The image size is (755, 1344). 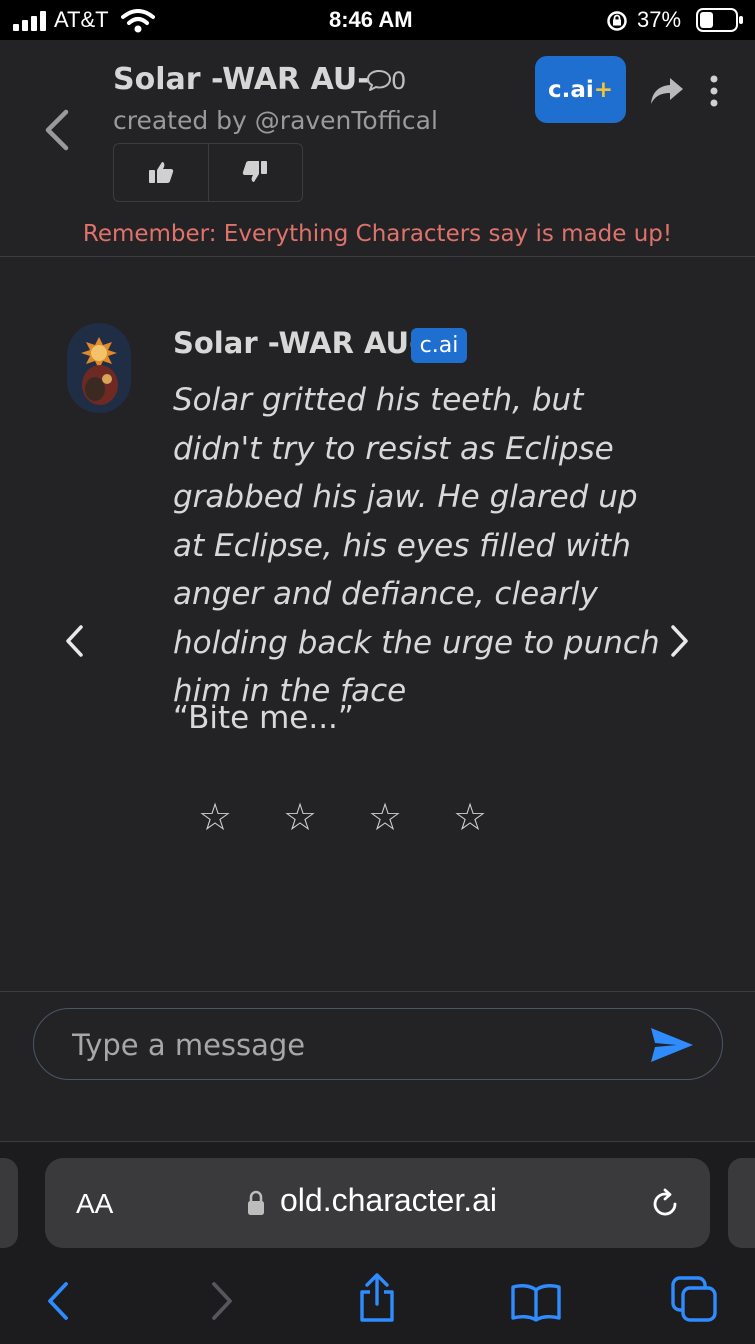 What do you see at coordinates (741, 1203) in the screenshot?
I see `next-tab-peek` at bounding box center [741, 1203].